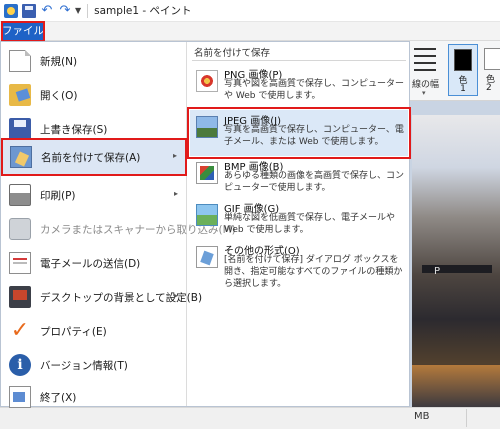 This screenshot has height=429, width=500. What do you see at coordinates (143, 11) in the screenshot?
I see `window-title: sample1 - ペイント` at bounding box center [143, 11].